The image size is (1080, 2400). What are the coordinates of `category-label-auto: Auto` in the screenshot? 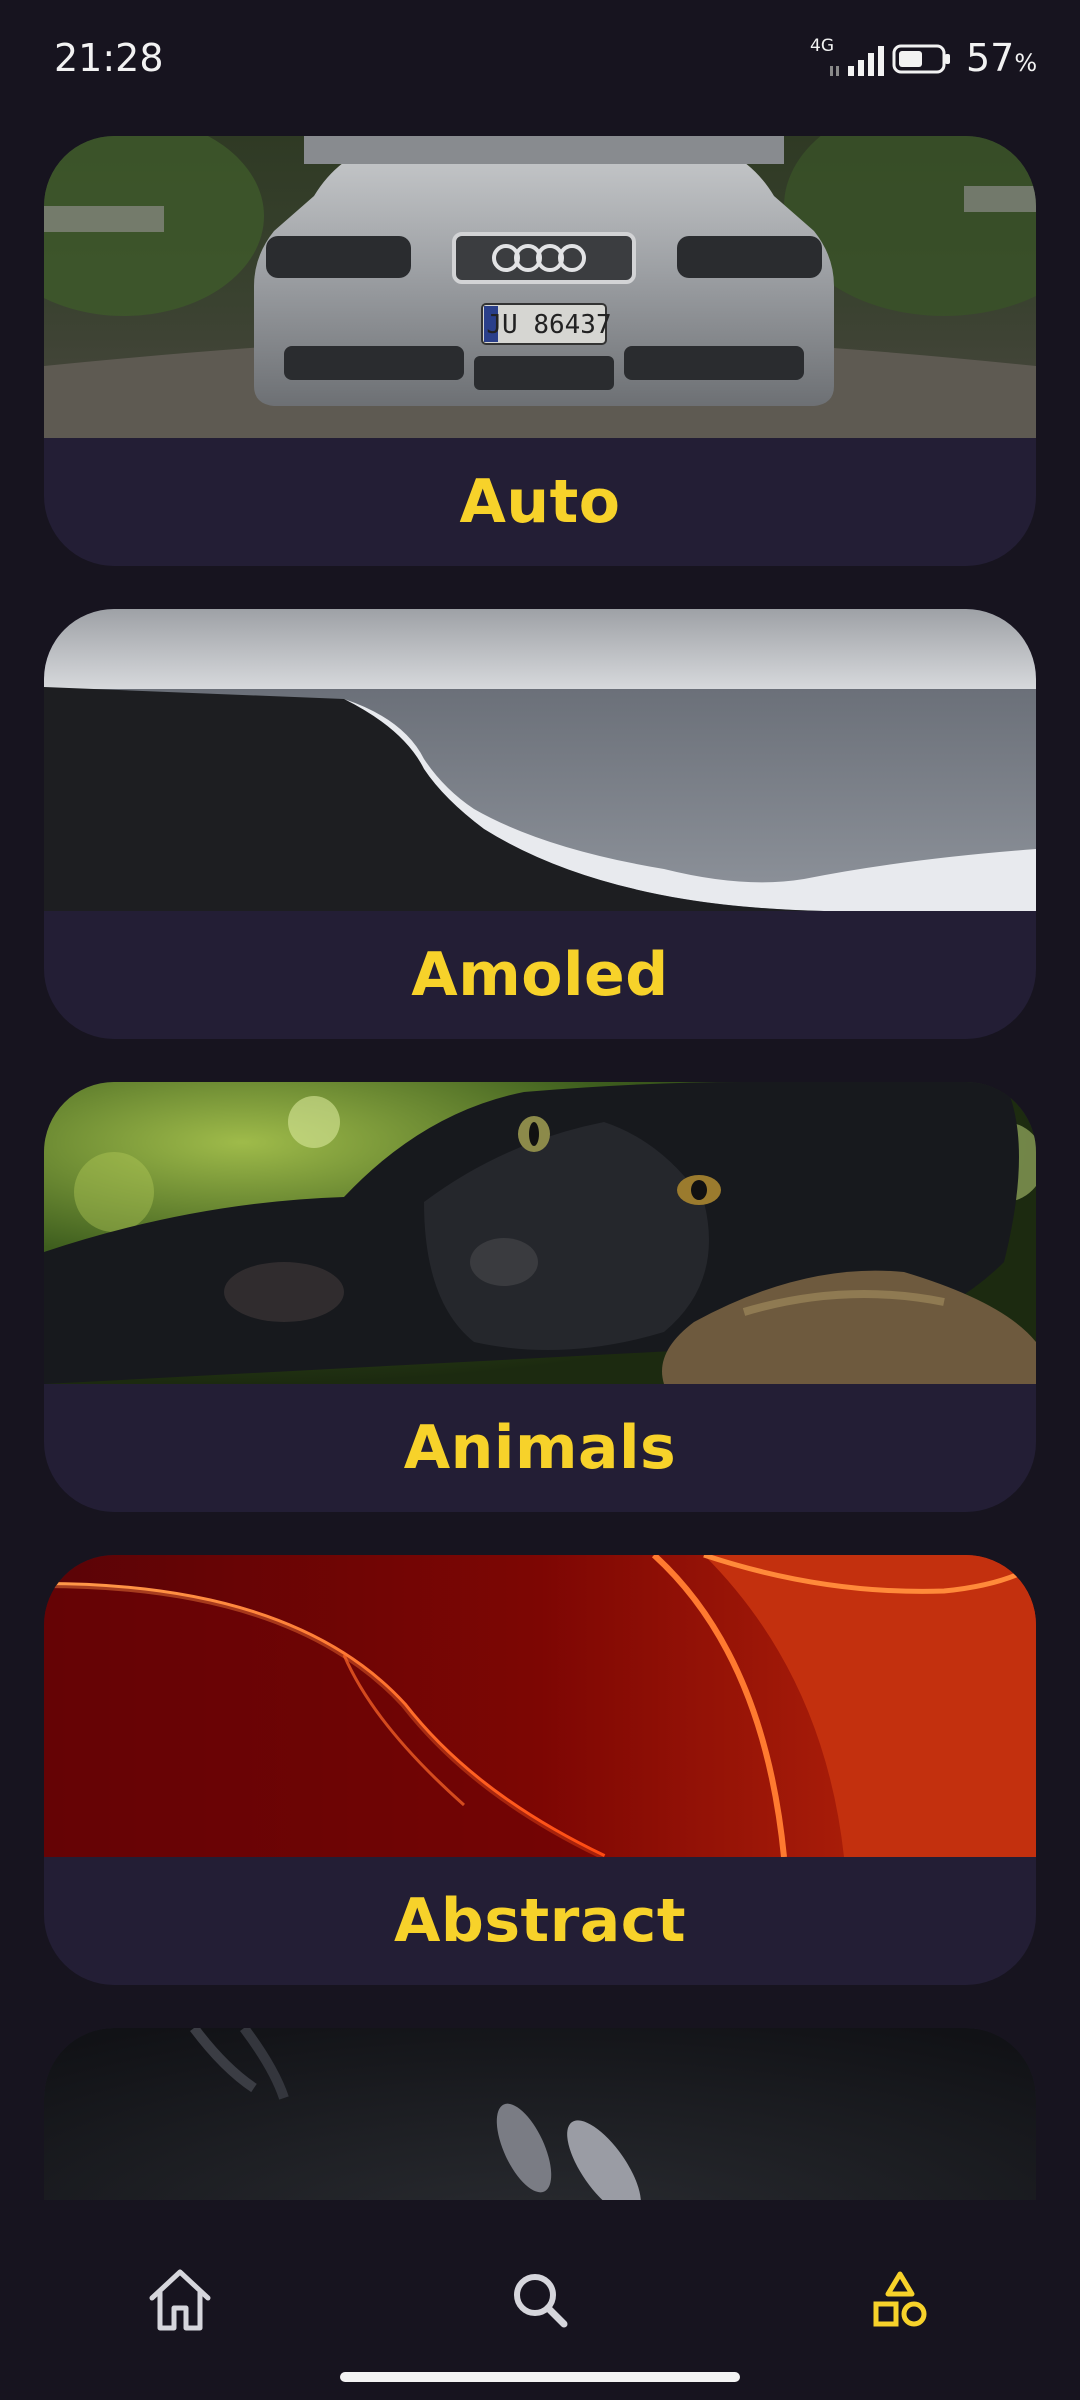 It's located at (540, 502).